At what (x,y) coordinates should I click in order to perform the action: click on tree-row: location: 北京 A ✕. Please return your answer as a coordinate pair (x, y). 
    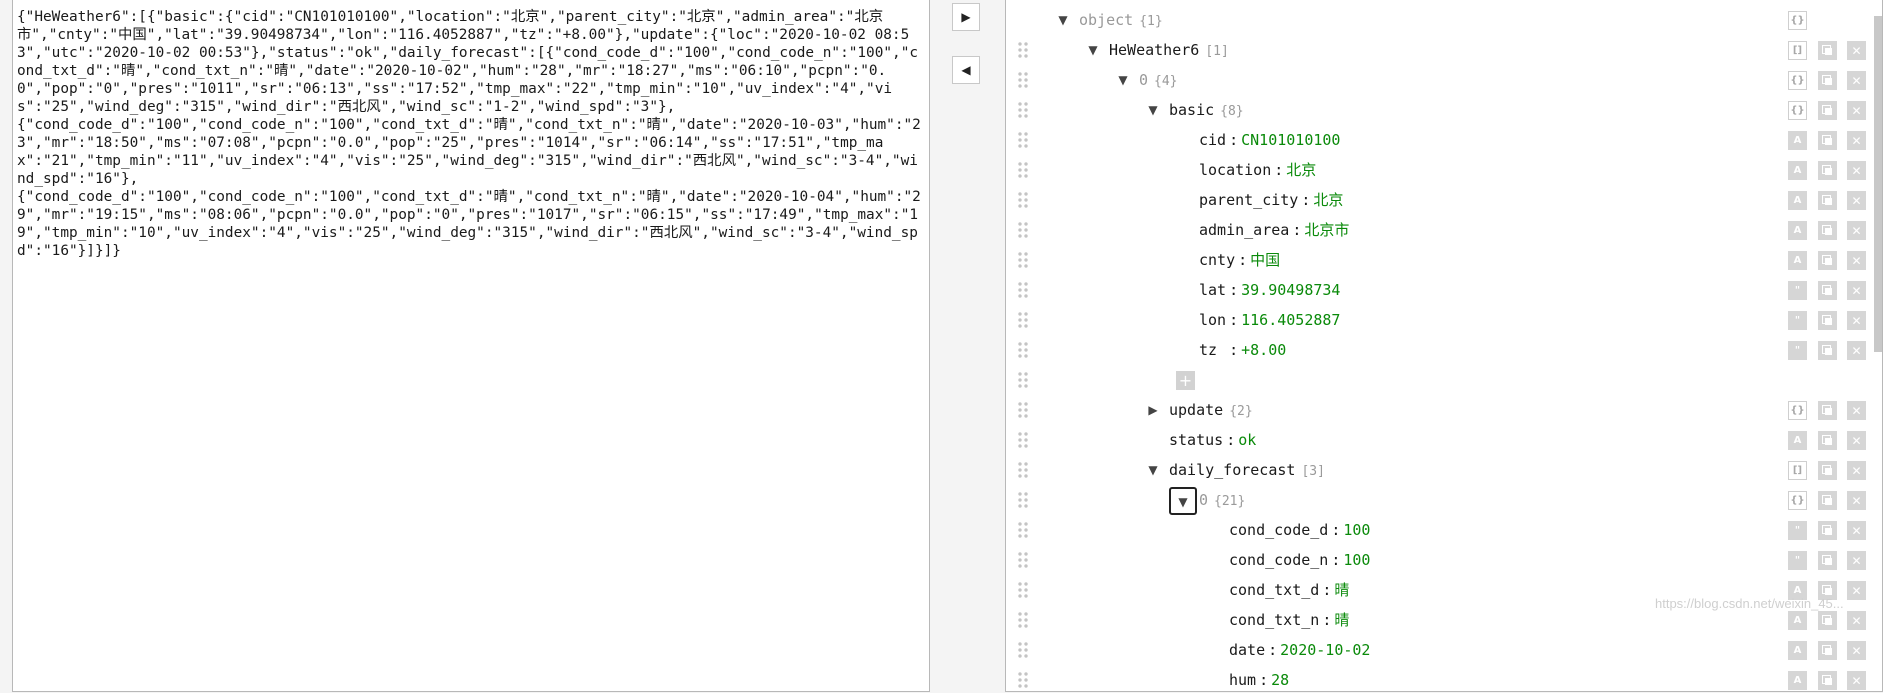
    Looking at the image, I should click on (1441, 170).